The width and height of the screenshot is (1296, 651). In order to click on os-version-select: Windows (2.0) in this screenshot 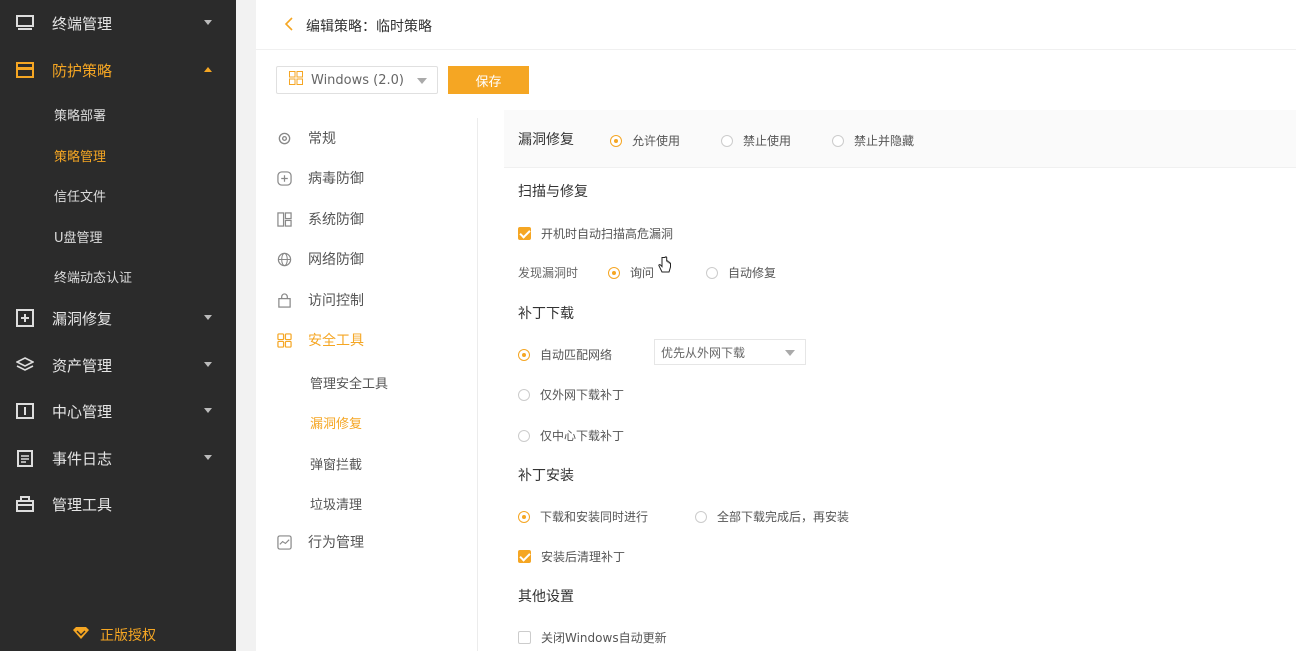, I will do `click(357, 80)`.